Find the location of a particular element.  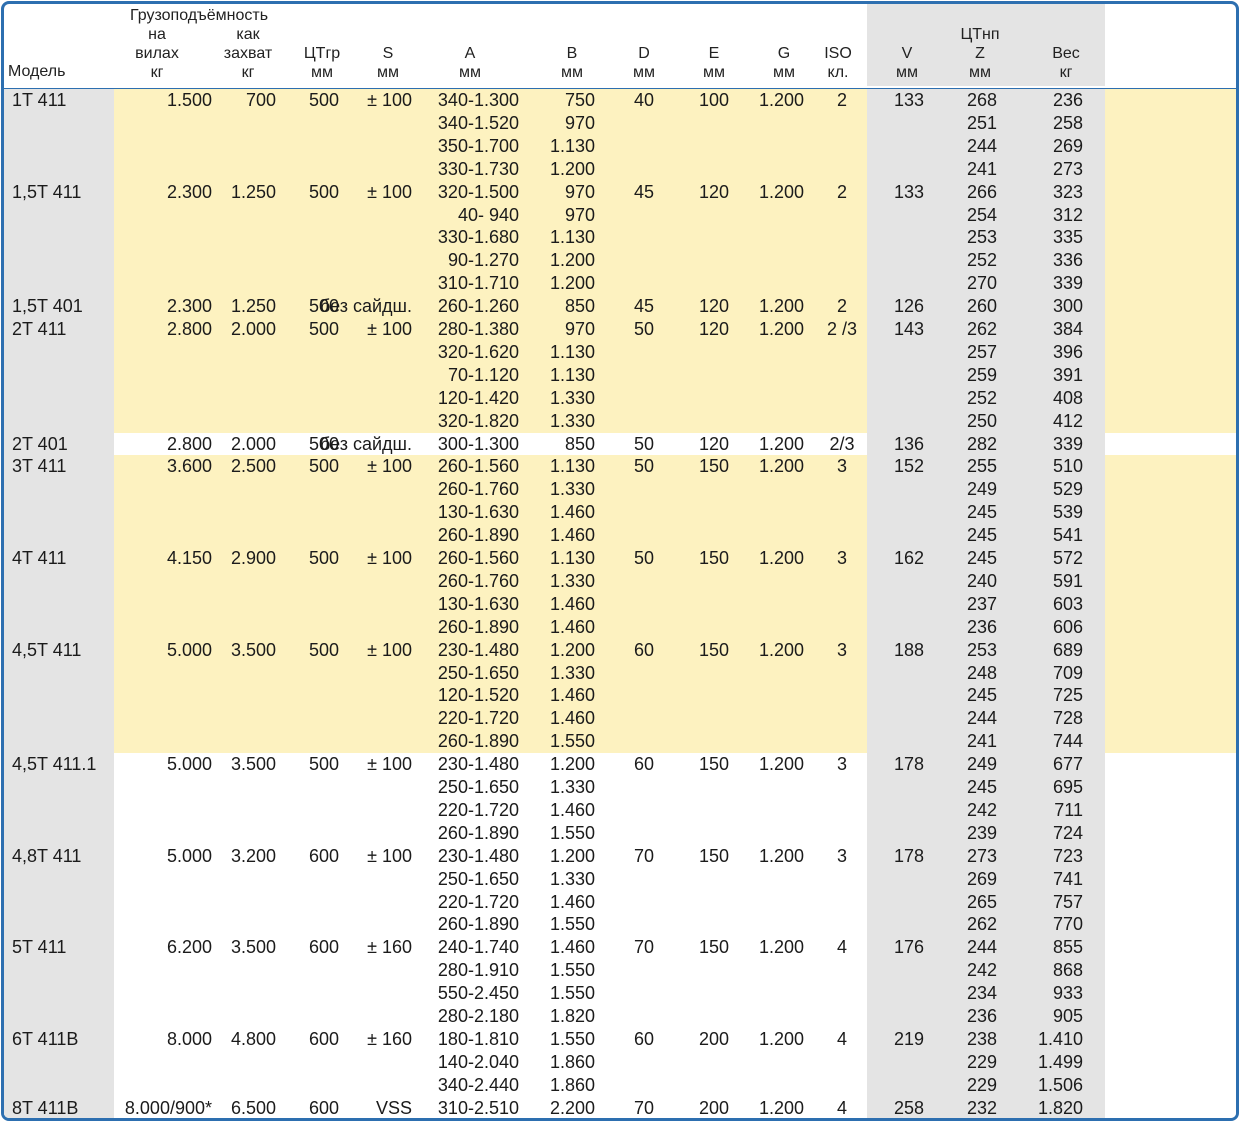

cell-e: 120 is located at coordinates (714, 329).